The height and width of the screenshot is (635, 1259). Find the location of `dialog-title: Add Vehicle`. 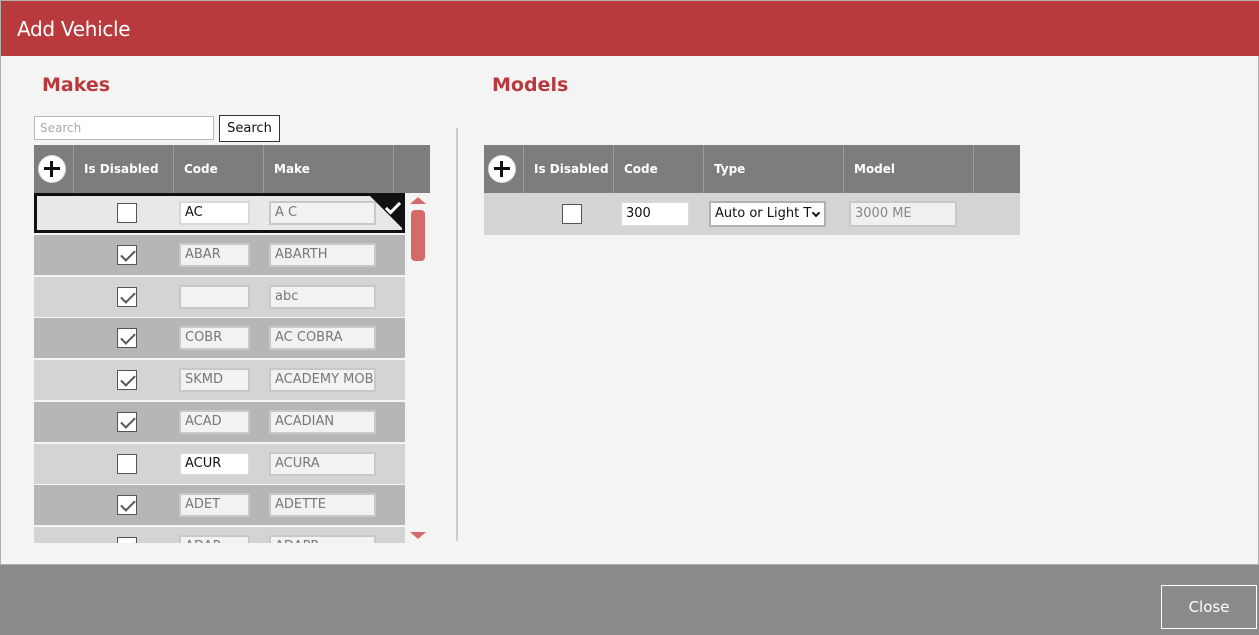

dialog-title: Add Vehicle is located at coordinates (74, 29).